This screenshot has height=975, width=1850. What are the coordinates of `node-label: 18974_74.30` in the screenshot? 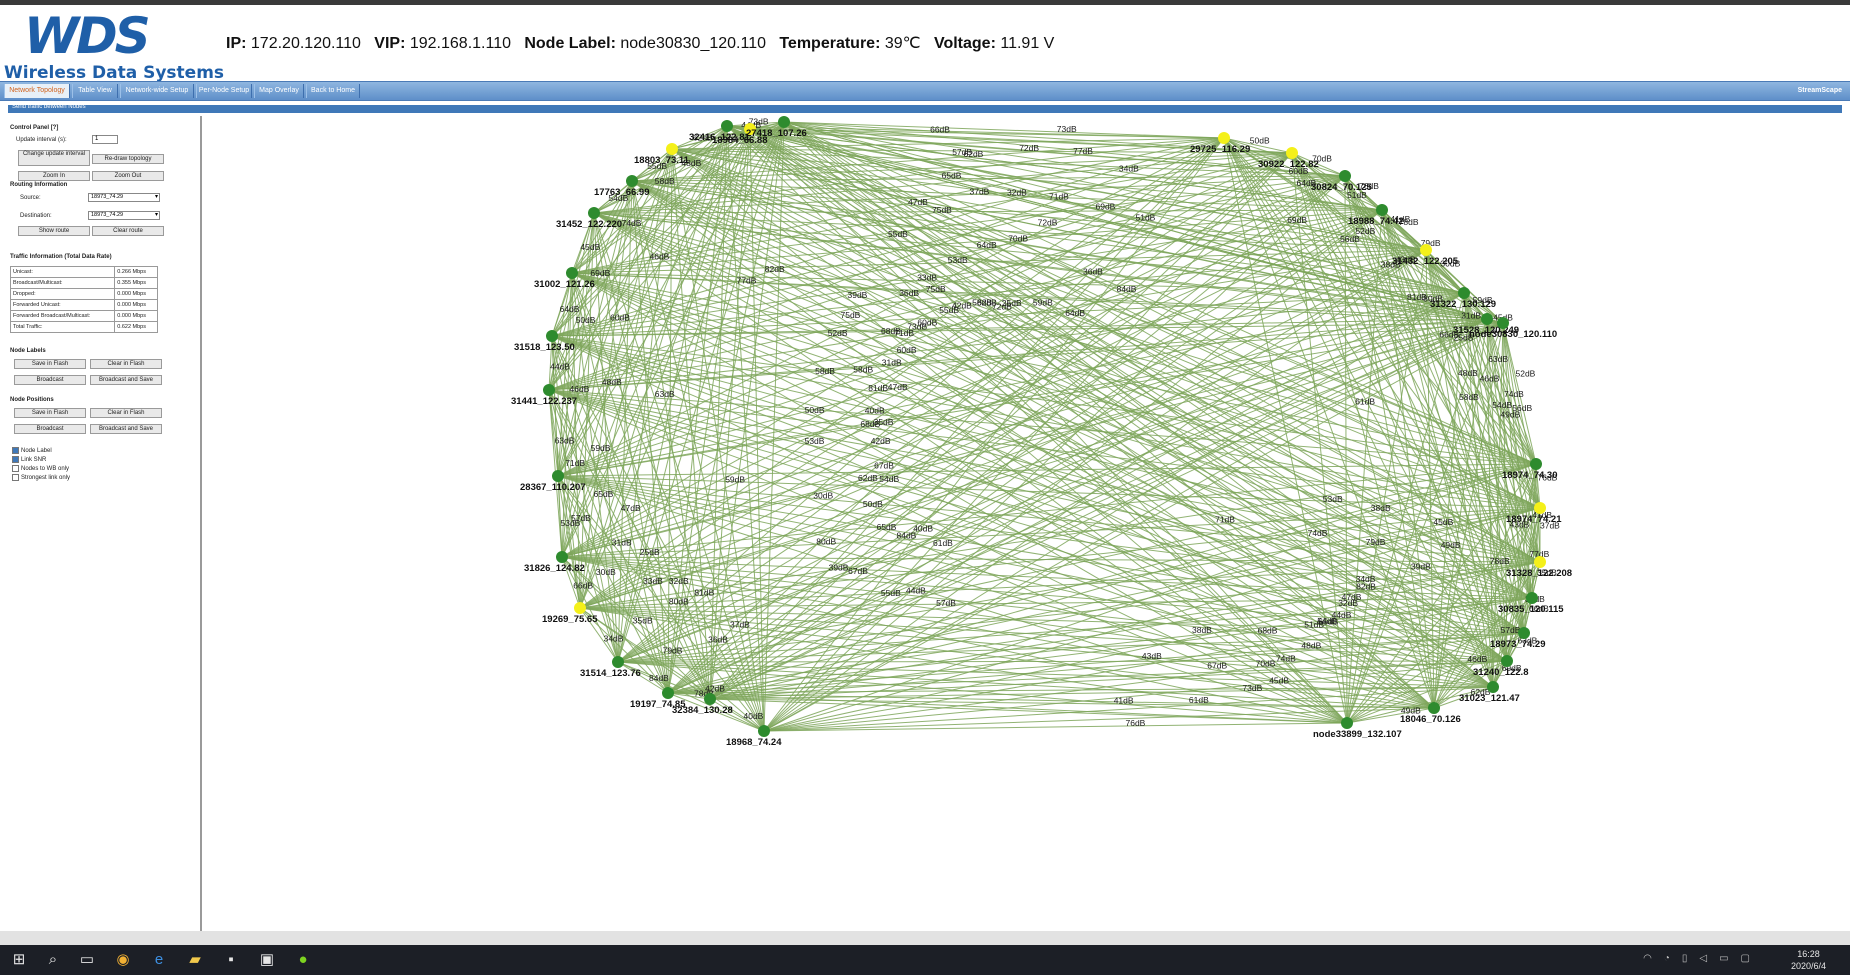 It's located at (1529, 475).